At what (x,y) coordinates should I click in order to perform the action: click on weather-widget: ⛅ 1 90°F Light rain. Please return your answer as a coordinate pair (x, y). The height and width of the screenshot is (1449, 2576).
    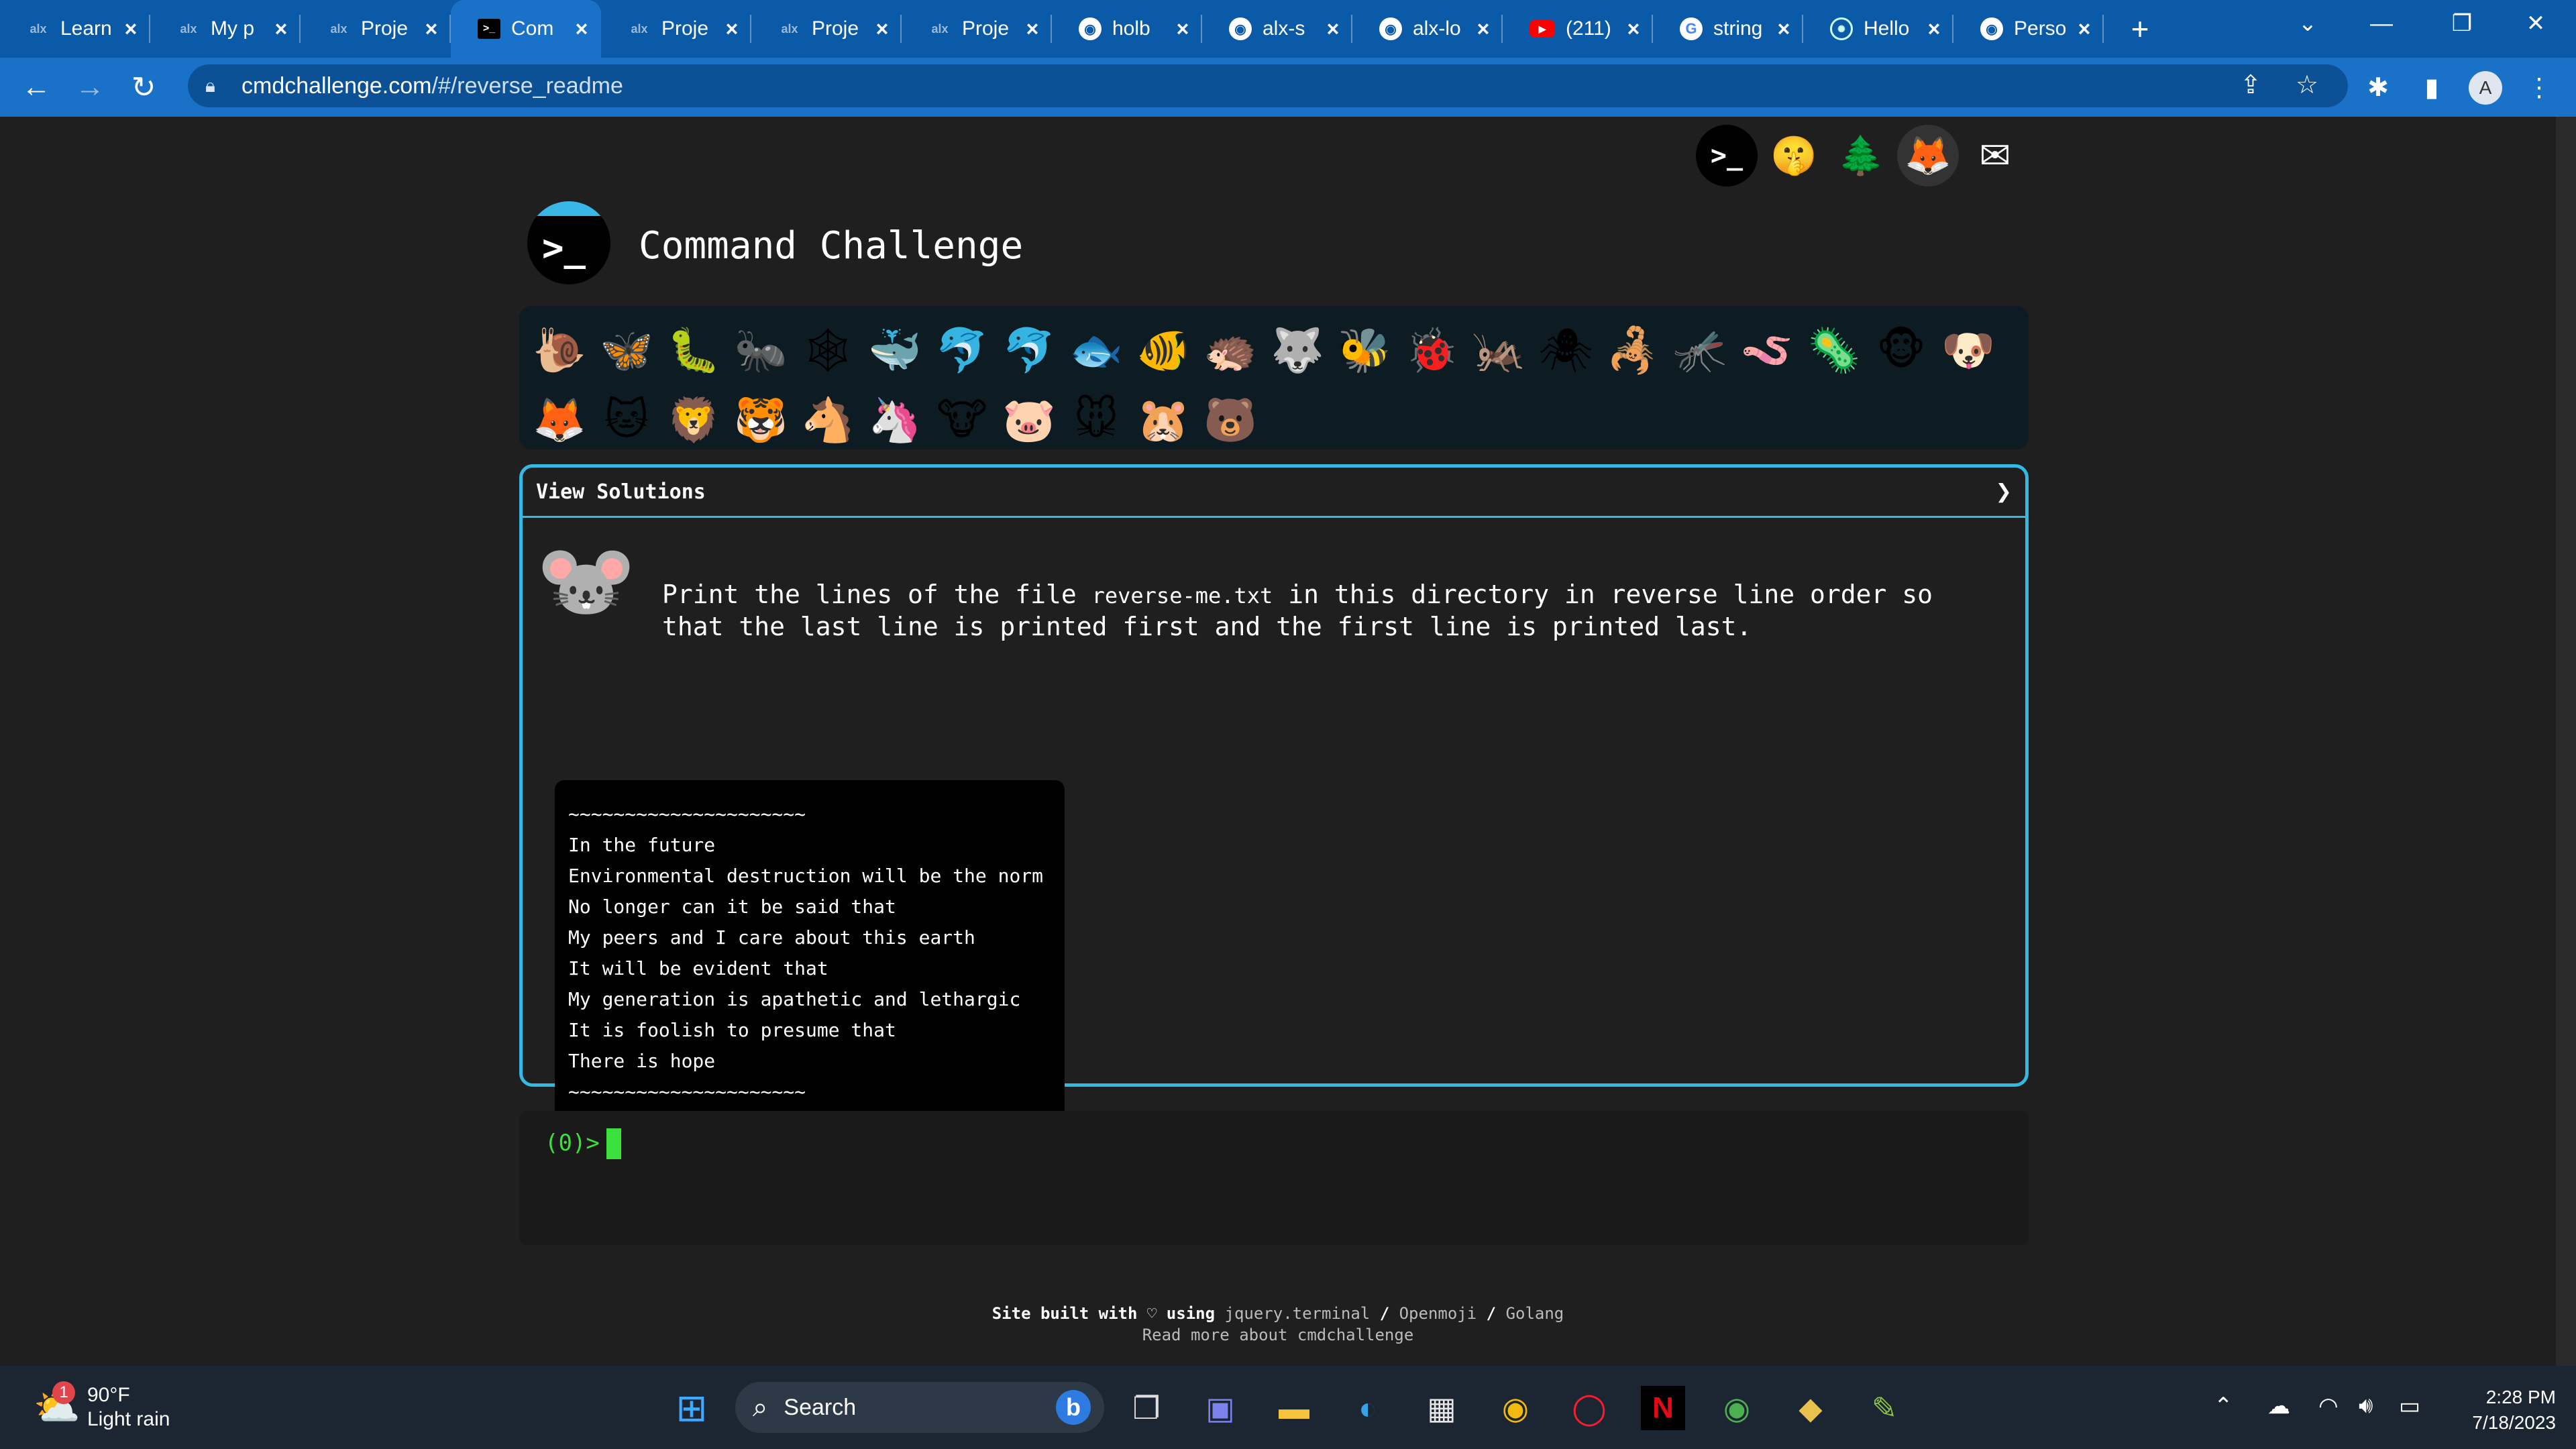
    Looking at the image, I should click on (102, 1406).